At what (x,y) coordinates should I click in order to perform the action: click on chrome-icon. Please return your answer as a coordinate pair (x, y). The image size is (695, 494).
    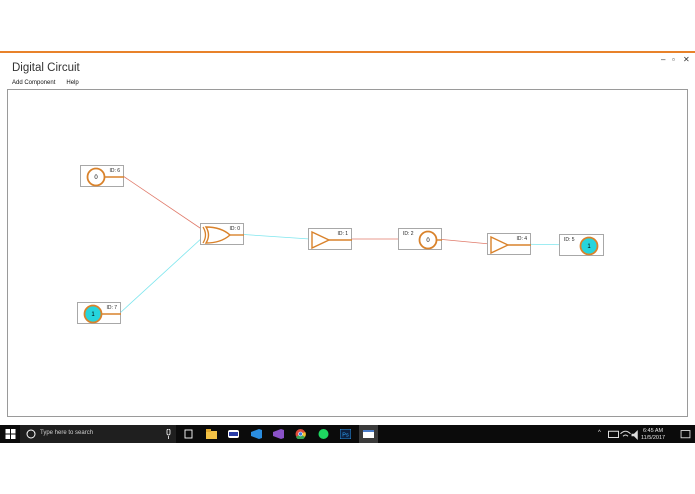
    Looking at the image, I should click on (300, 434).